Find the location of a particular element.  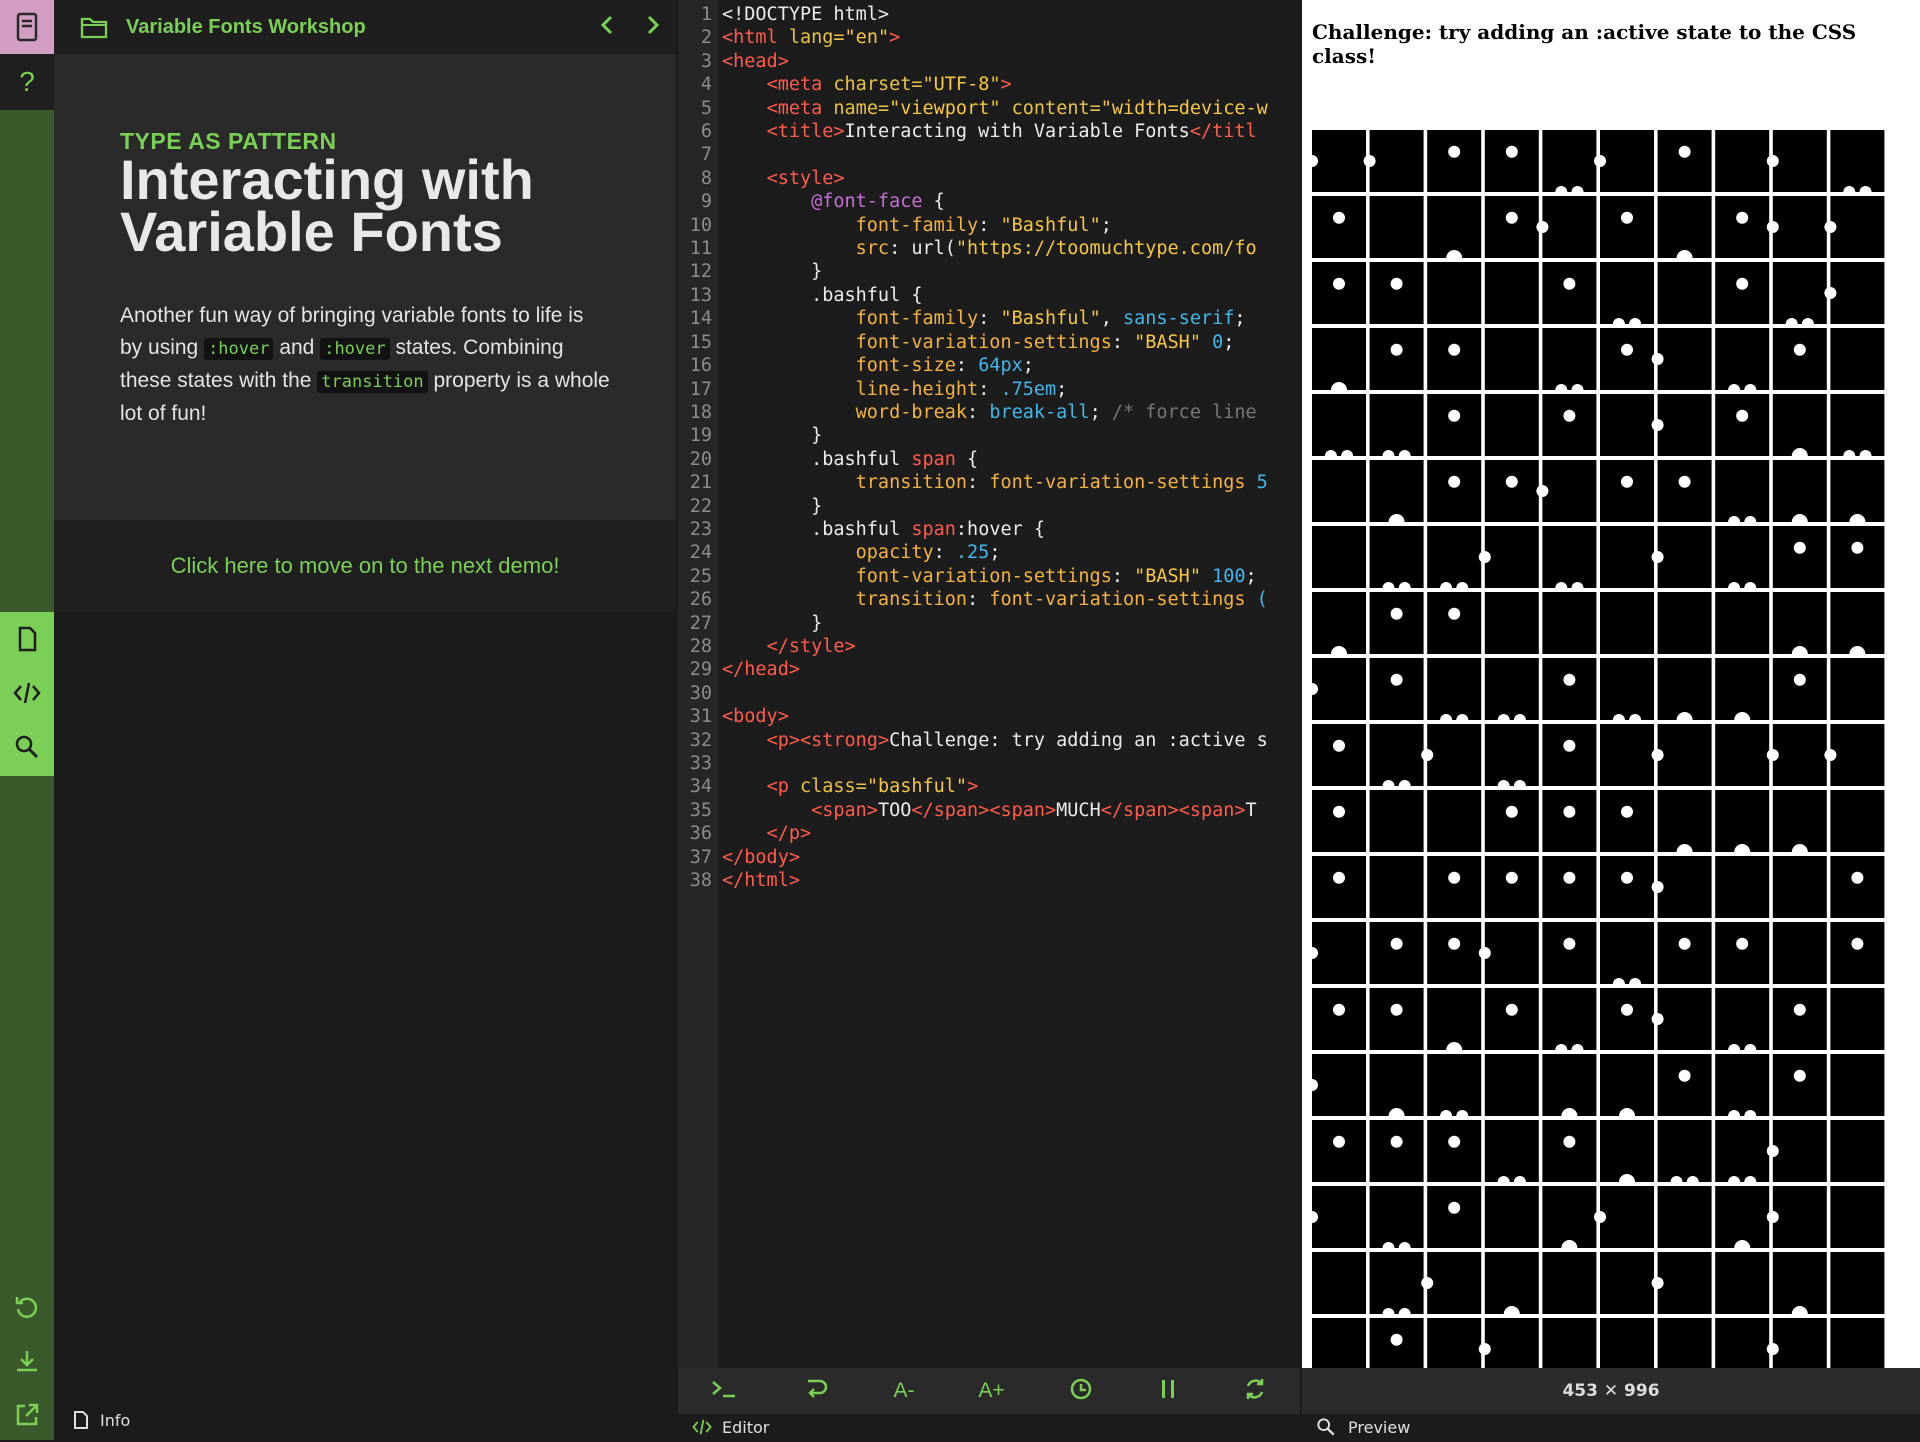

prev-arrow-button is located at coordinates (607, 27).